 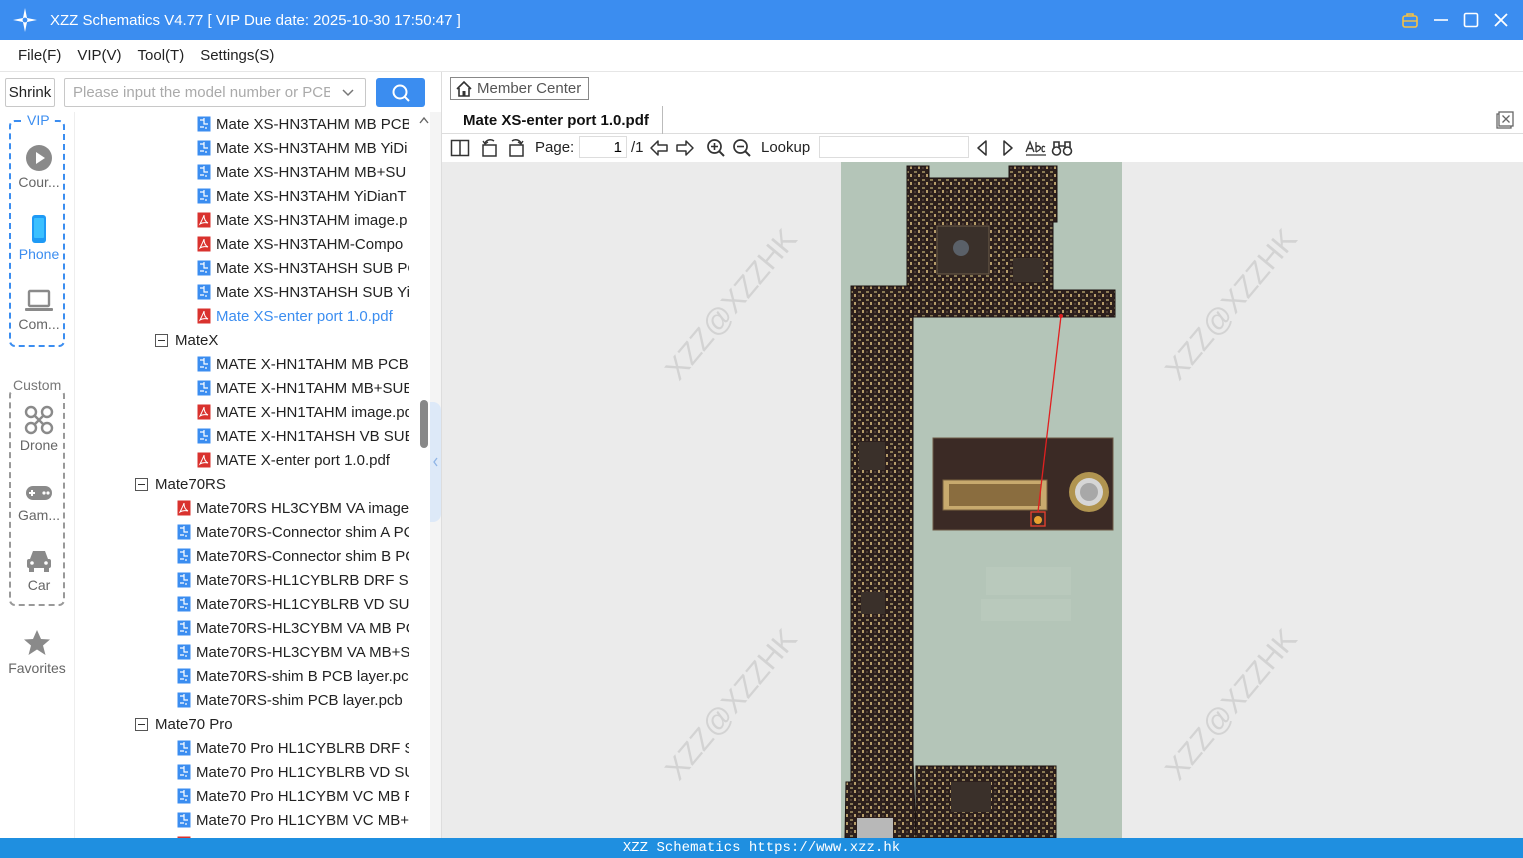 What do you see at coordinates (293, 652) in the screenshot?
I see `tree-file-row: Mate70RS-HL3CYBM VA MB+SUB` at bounding box center [293, 652].